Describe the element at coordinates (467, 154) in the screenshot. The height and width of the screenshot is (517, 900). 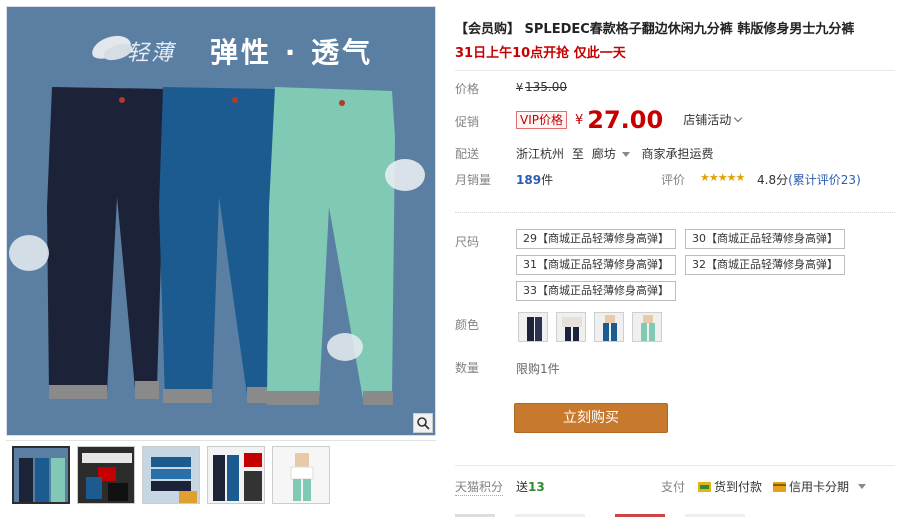
I see `shipping-label: 配送` at that location.